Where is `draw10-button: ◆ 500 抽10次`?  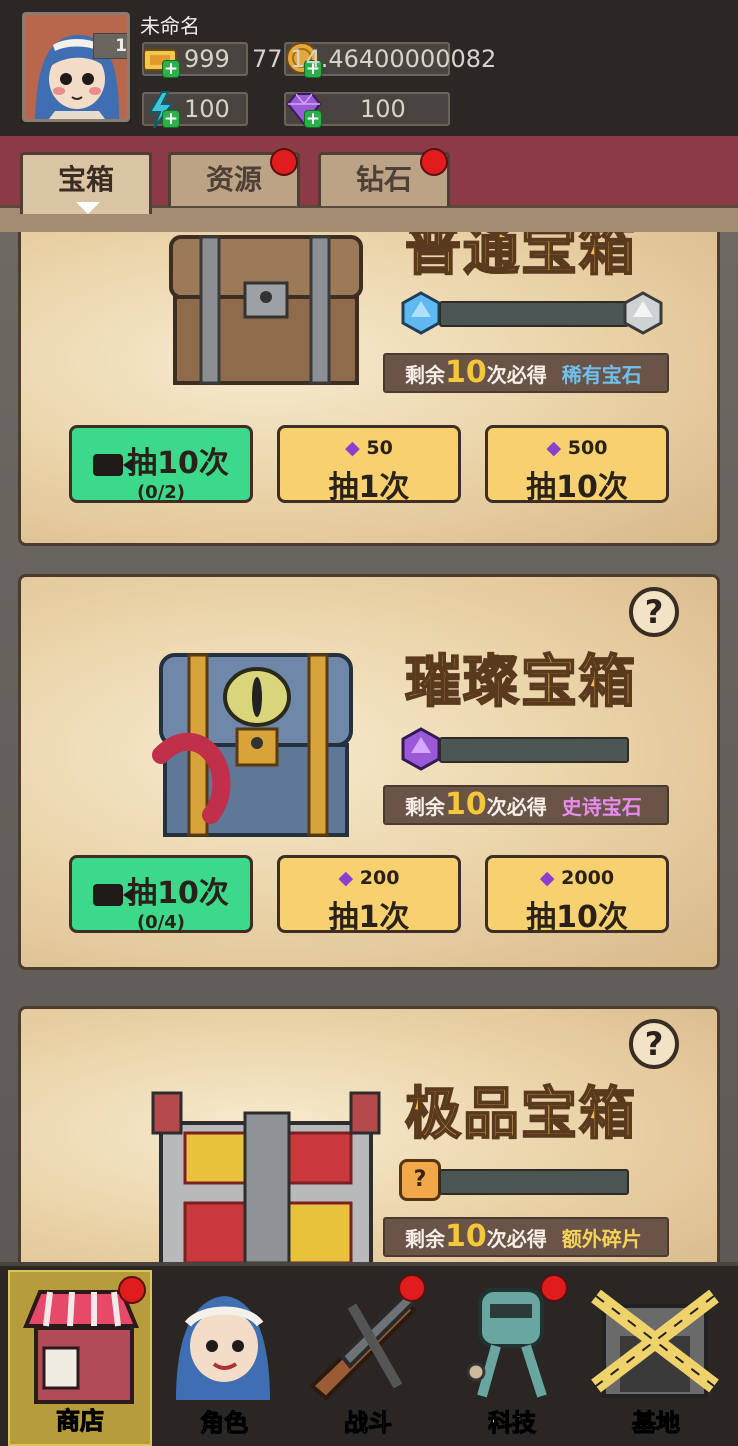
draw10-button: ◆ 500 抽10次 is located at coordinates (577, 465).